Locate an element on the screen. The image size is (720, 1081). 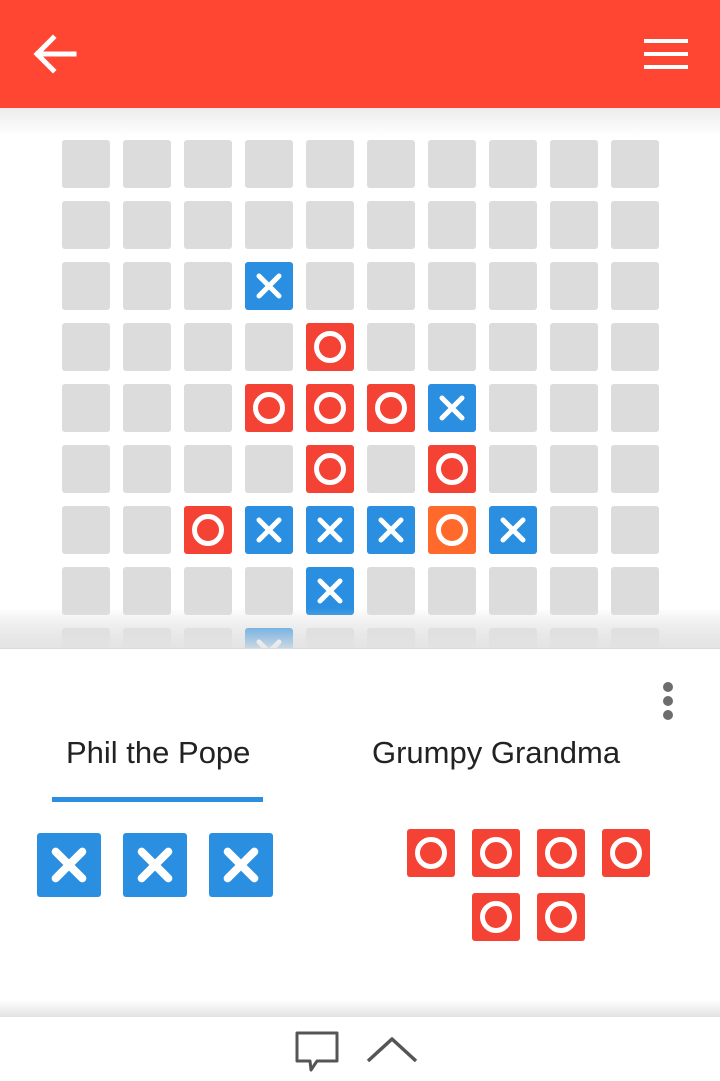
x-mark-icon is located at coordinates (391, 530).